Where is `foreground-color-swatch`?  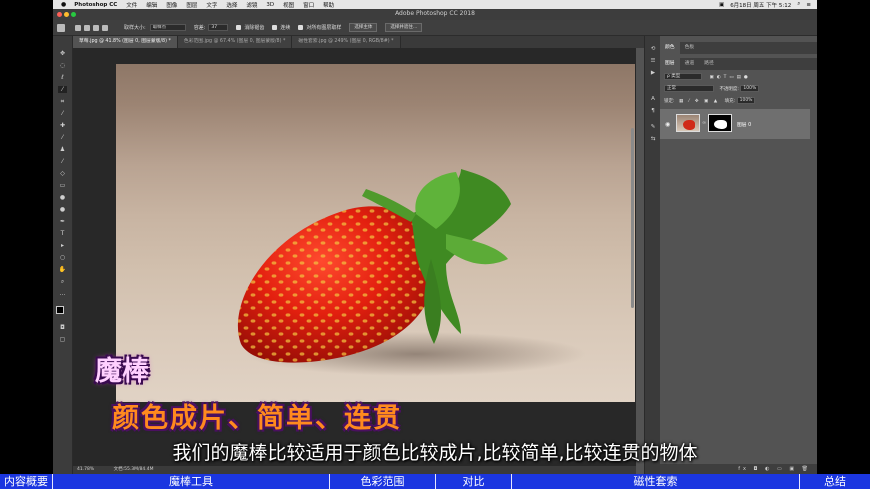 foreground-color-swatch is located at coordinates (60, 310).